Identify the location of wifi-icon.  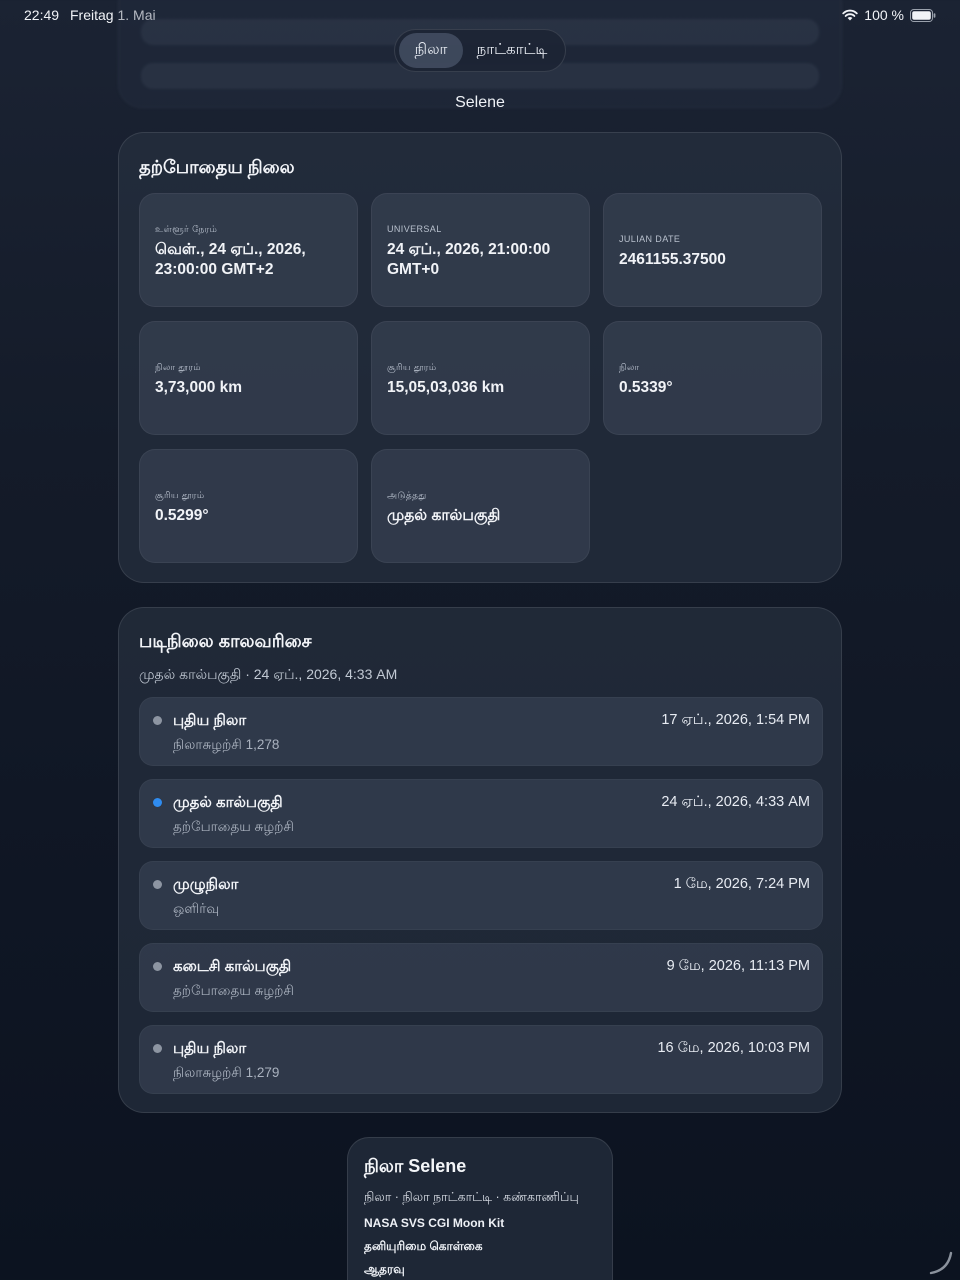
(850, 15).